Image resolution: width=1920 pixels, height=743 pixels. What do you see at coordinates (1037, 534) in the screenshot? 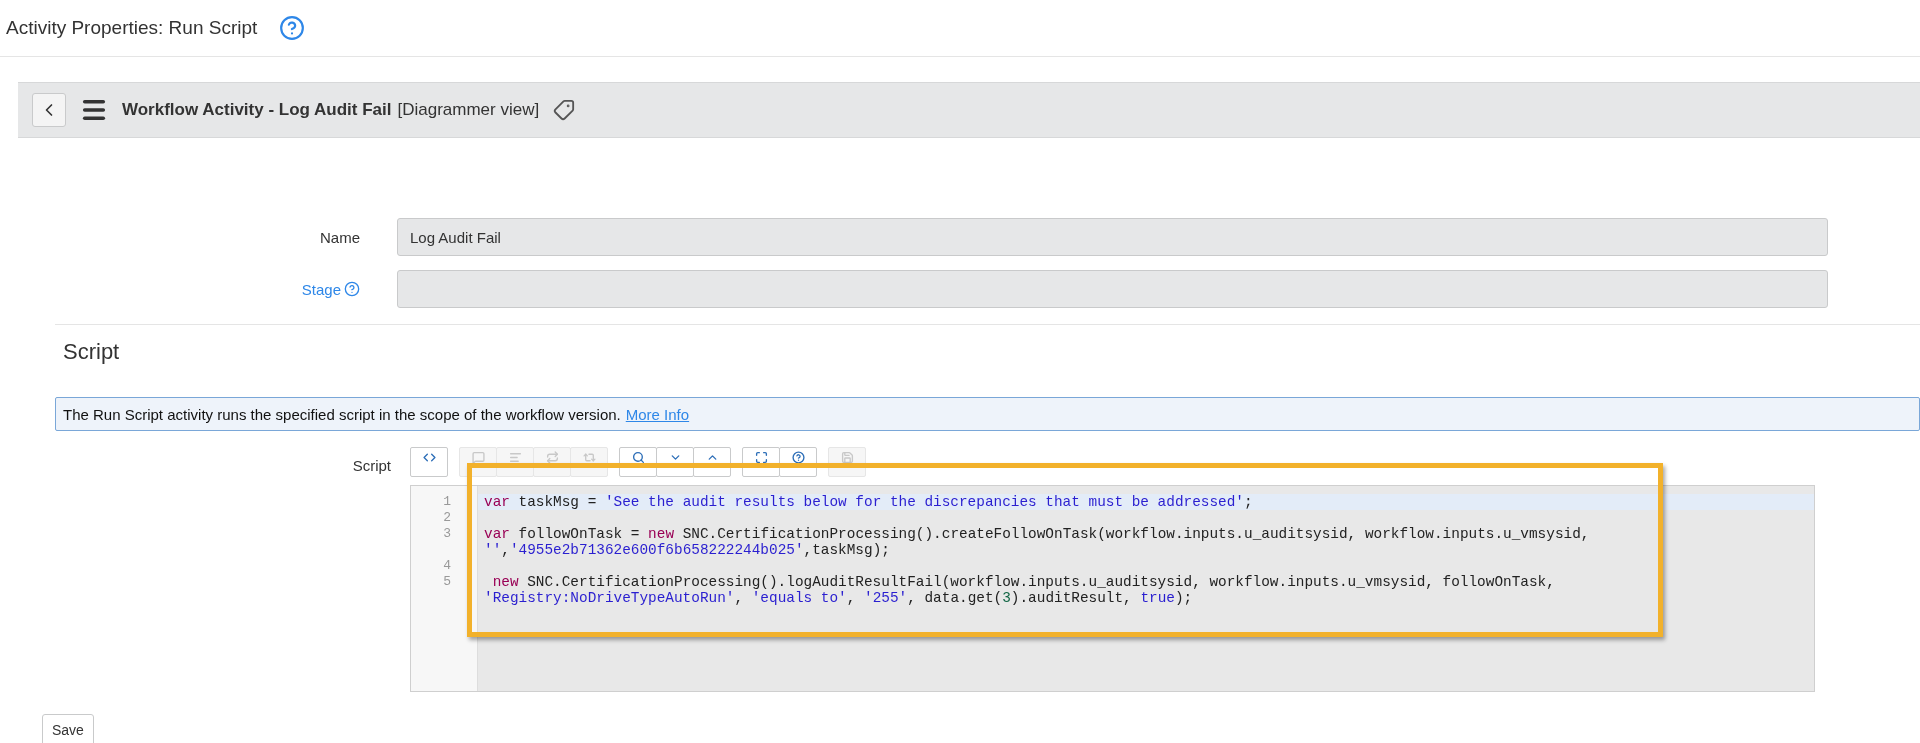
I see `code-line: var followOnTask = new SNC.CertificationProcessing().createFollowOnTask(workflow.inputs.u_auditsysid, workflow.inputs.u_vmsysid,` at bounding box center [1037, 534].